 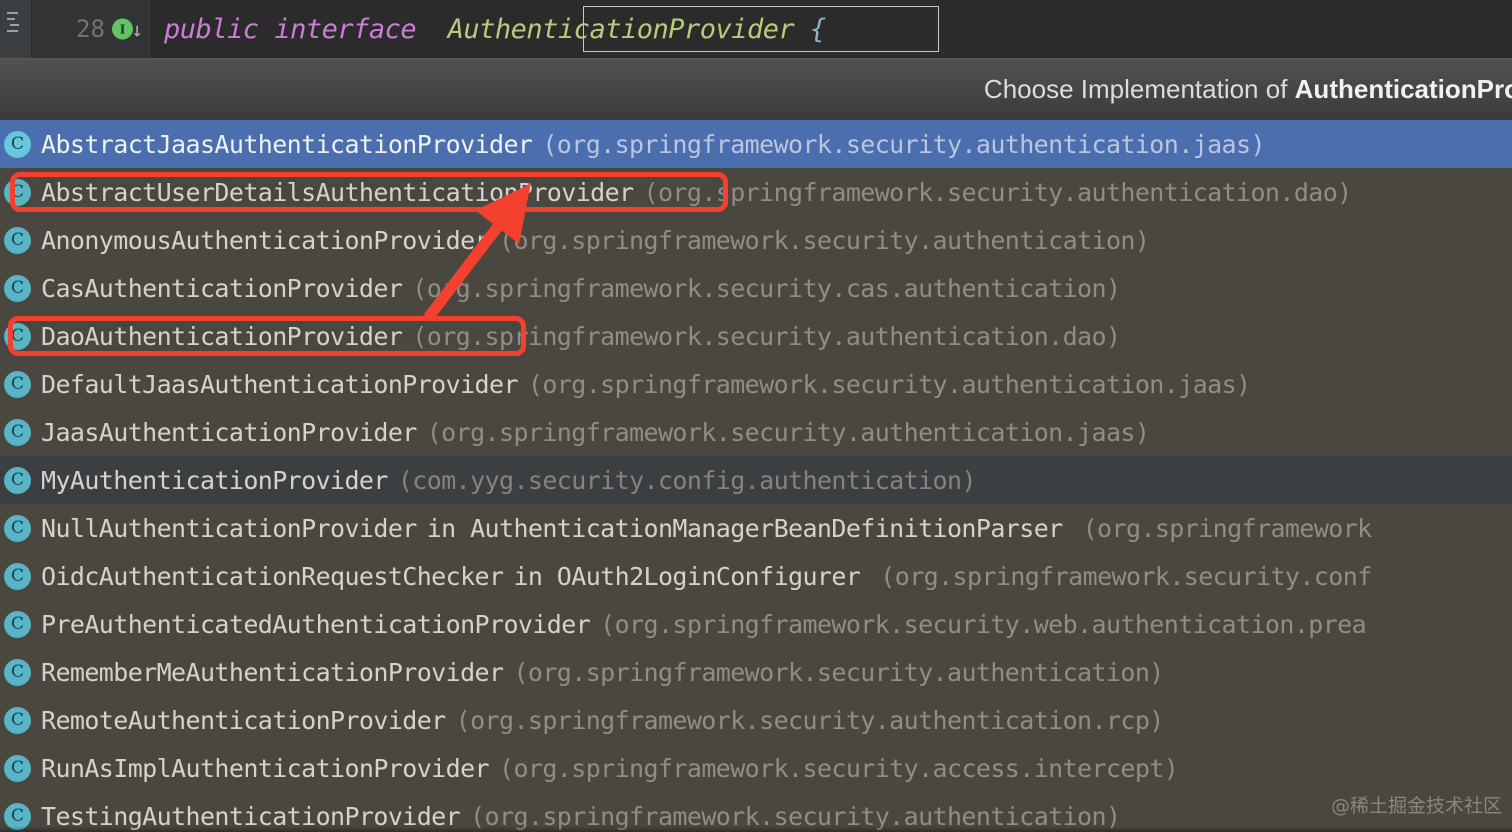 What do you see at coordinates (229, 528) in the screenshot?
I see `list-item-class-name: NullAuthenticationProvider` at bounding box center [229, 528].